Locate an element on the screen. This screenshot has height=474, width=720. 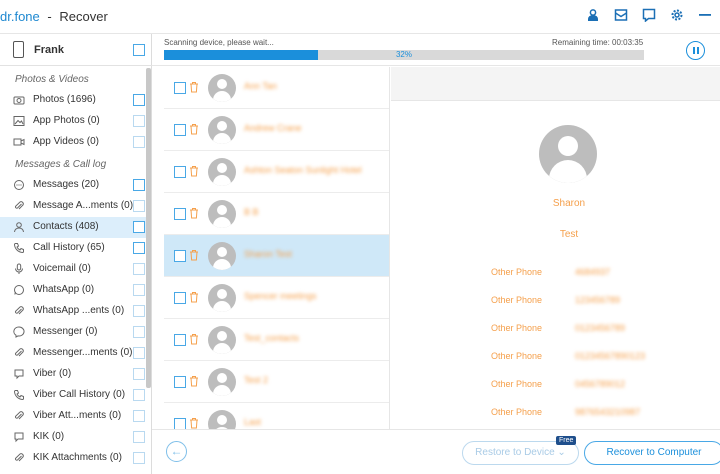
sidebar-item-whatsapp: WhatsApp (0) is located at coordinates (73, 290).